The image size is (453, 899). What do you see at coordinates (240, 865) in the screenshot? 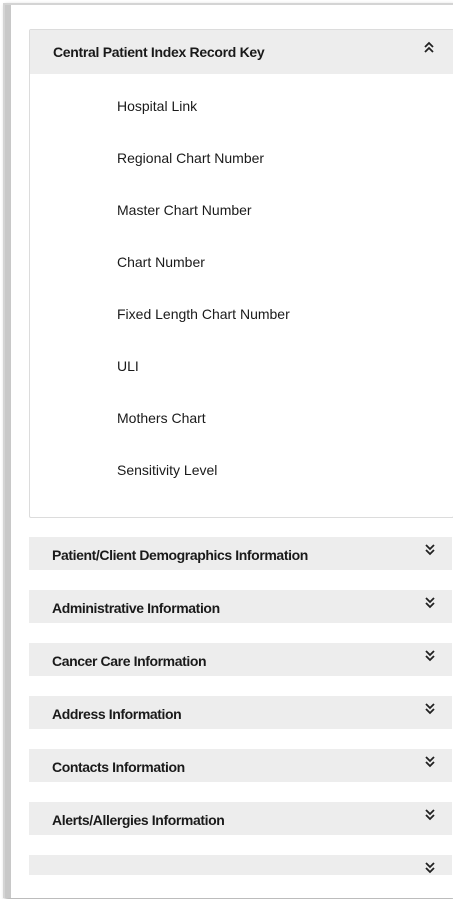
I see `section-partially-visible` at bounding box center [240, 865].